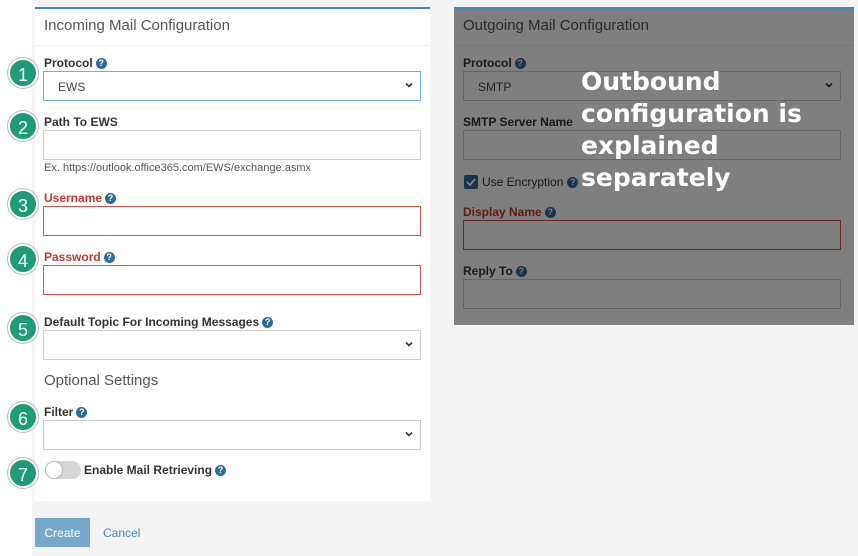  I want to click on path-label: Path To EWS, so click(81, 122).